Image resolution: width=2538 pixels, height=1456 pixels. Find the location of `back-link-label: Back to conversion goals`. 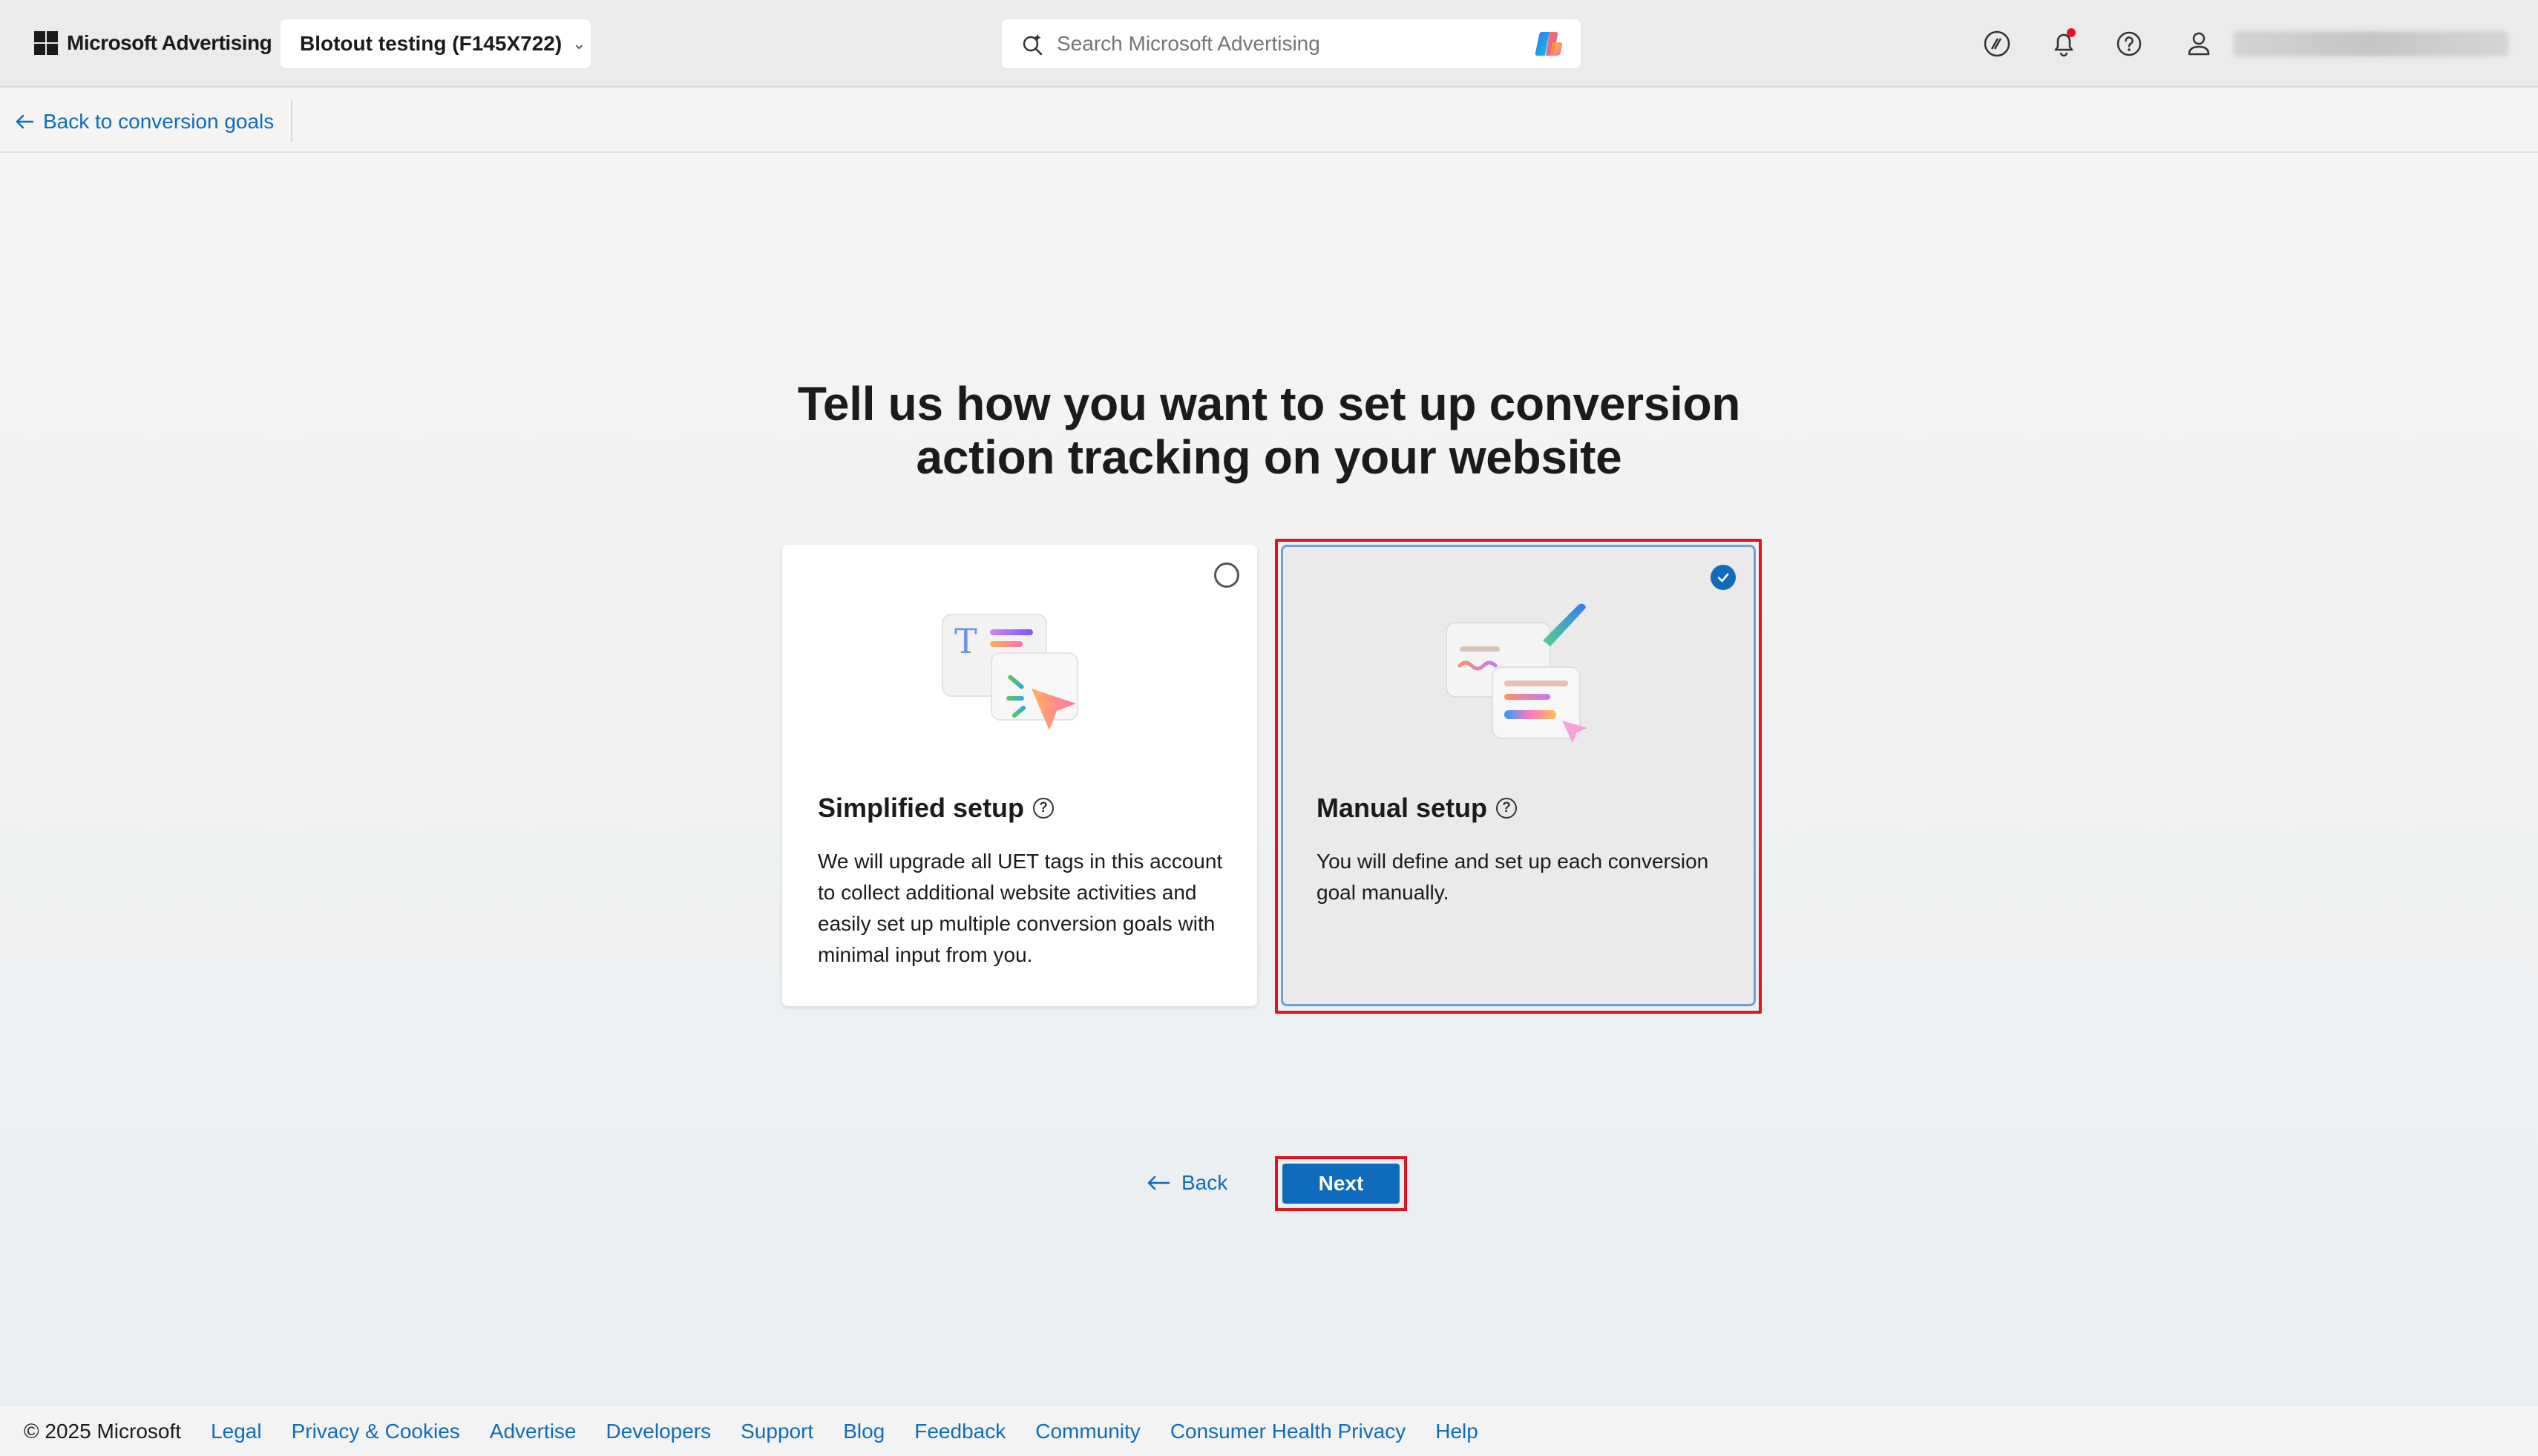

back-link-label: Back to conversion goals is located at coordinates (159, 122).